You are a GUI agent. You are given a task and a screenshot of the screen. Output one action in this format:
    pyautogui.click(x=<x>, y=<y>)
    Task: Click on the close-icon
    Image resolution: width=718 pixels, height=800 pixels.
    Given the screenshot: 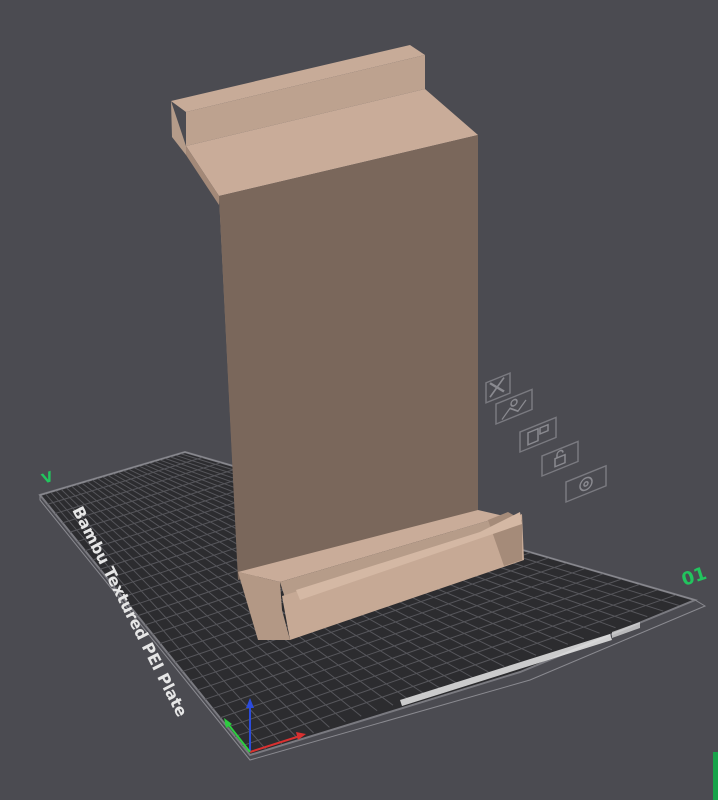 What is the action you would take?
    pyautogui.click(x=498, y=388)
    